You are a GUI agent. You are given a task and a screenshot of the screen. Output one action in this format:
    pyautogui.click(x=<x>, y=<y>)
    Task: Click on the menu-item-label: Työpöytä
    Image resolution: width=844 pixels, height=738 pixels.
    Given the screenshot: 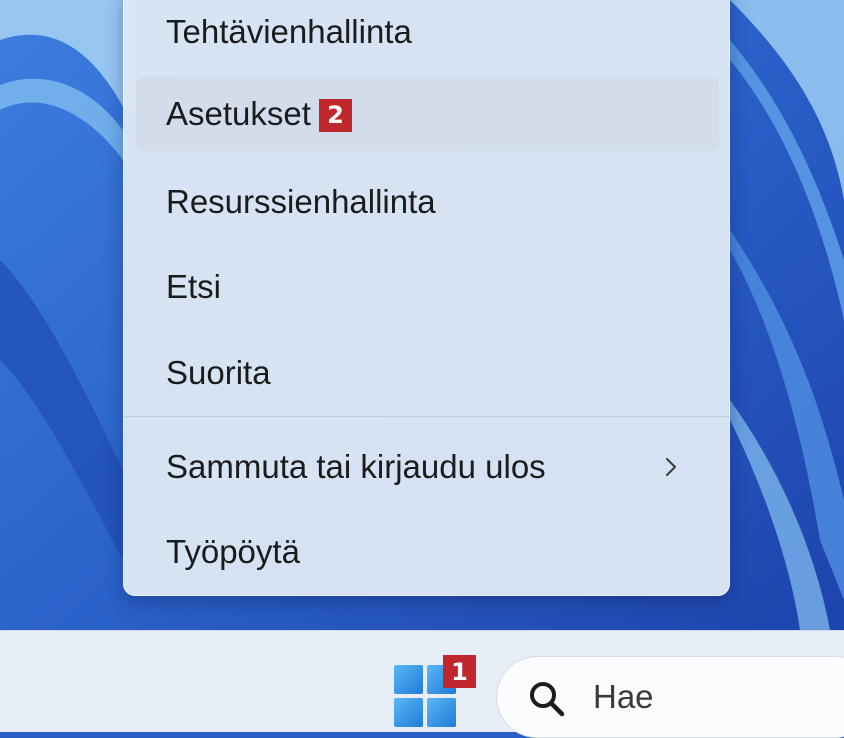 What is the action you would take?
    pyautogui.click(x=233, y=551)
    